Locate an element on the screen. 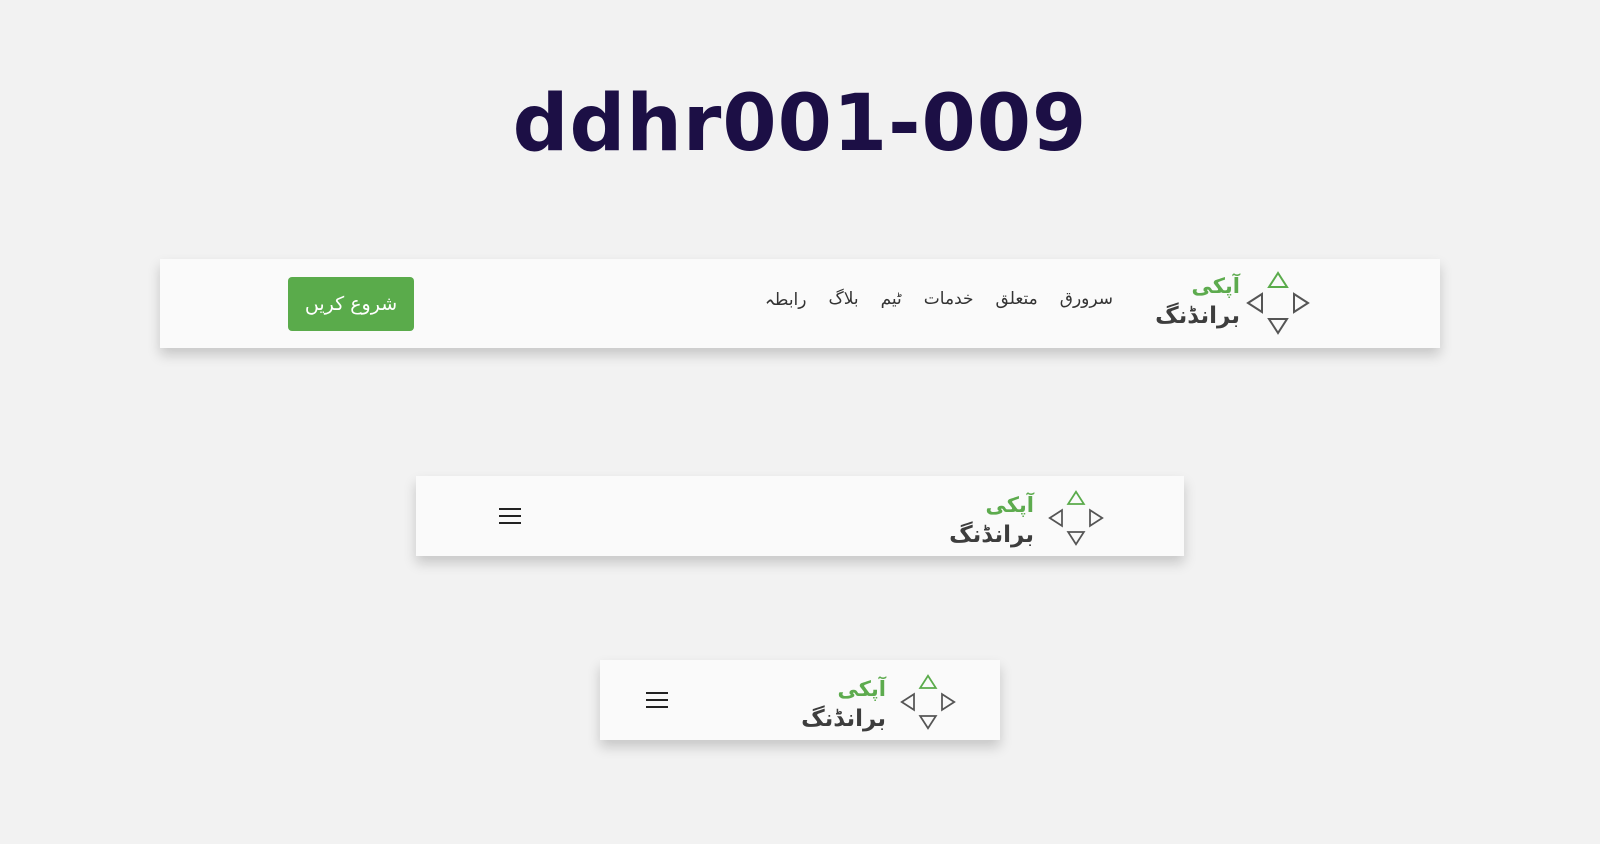 The width and height of the screenshot is (1600, 844). get-started-button: شروع کریں is located at coordinates (351, 304).